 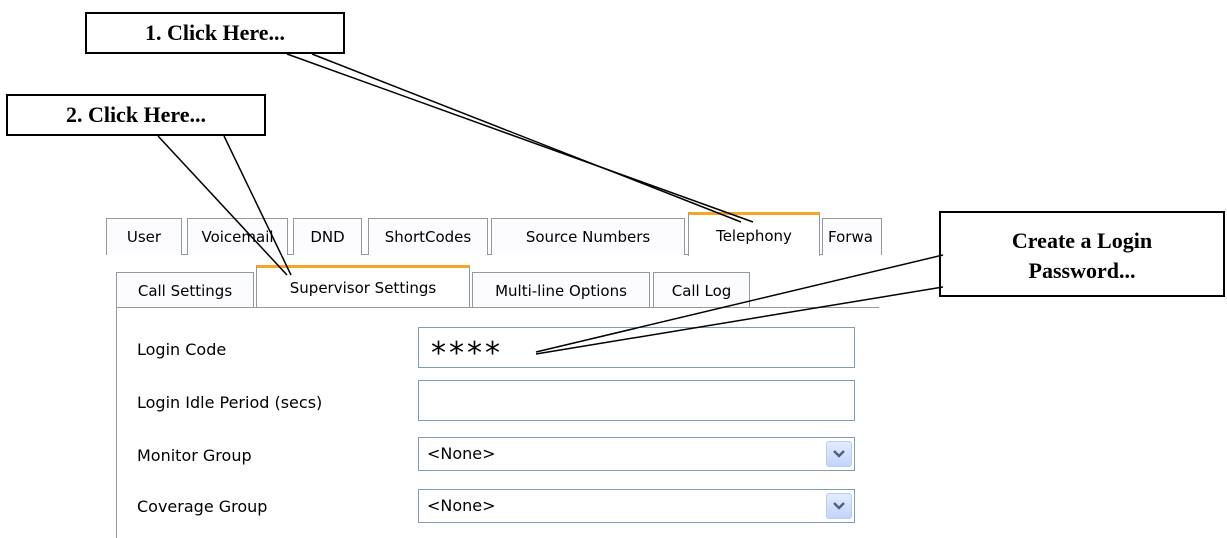 I want to click on tab-shortcodes: ShortCodes, so click(x=428, y=236).